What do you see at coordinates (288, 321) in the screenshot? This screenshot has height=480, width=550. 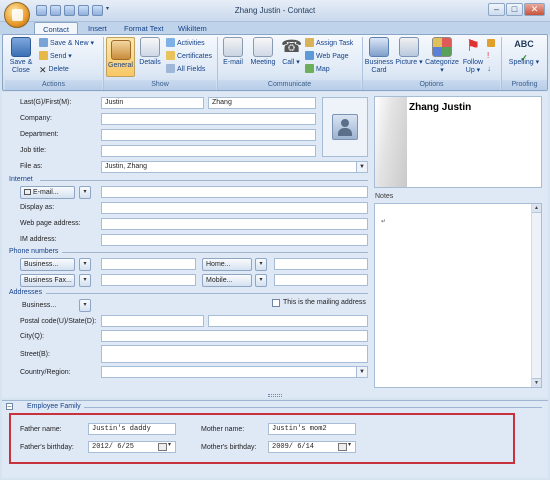 I see `state-field` at bounding box center [288, 321].